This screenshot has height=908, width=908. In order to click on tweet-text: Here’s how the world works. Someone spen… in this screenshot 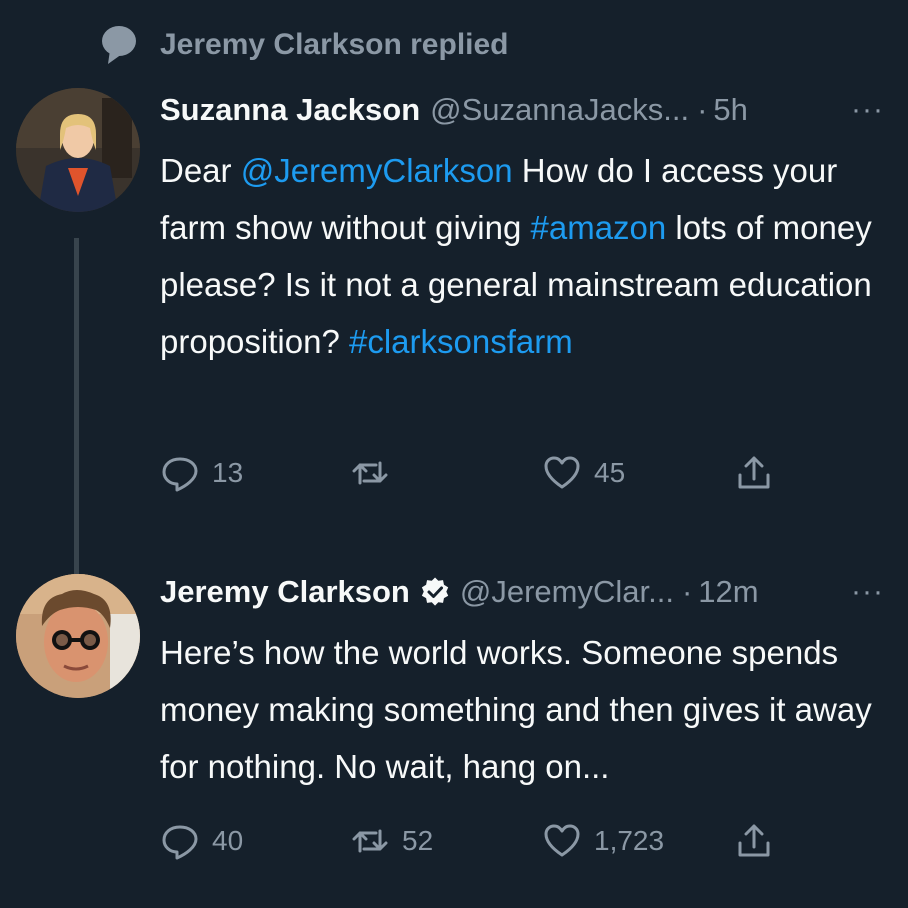, I will do `click(516, 709)`.